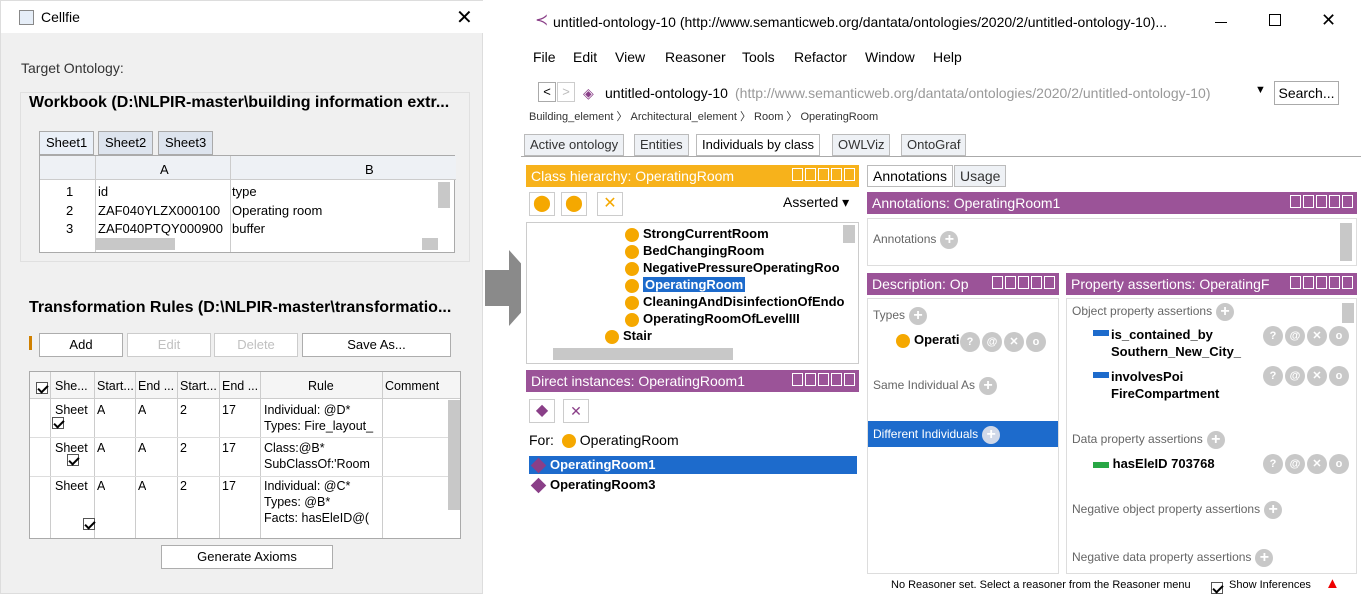 The width and height of the screenshot is (1361, 594). I want to click on instance-item-selected: OperatingRoom1, so click(693, 465).